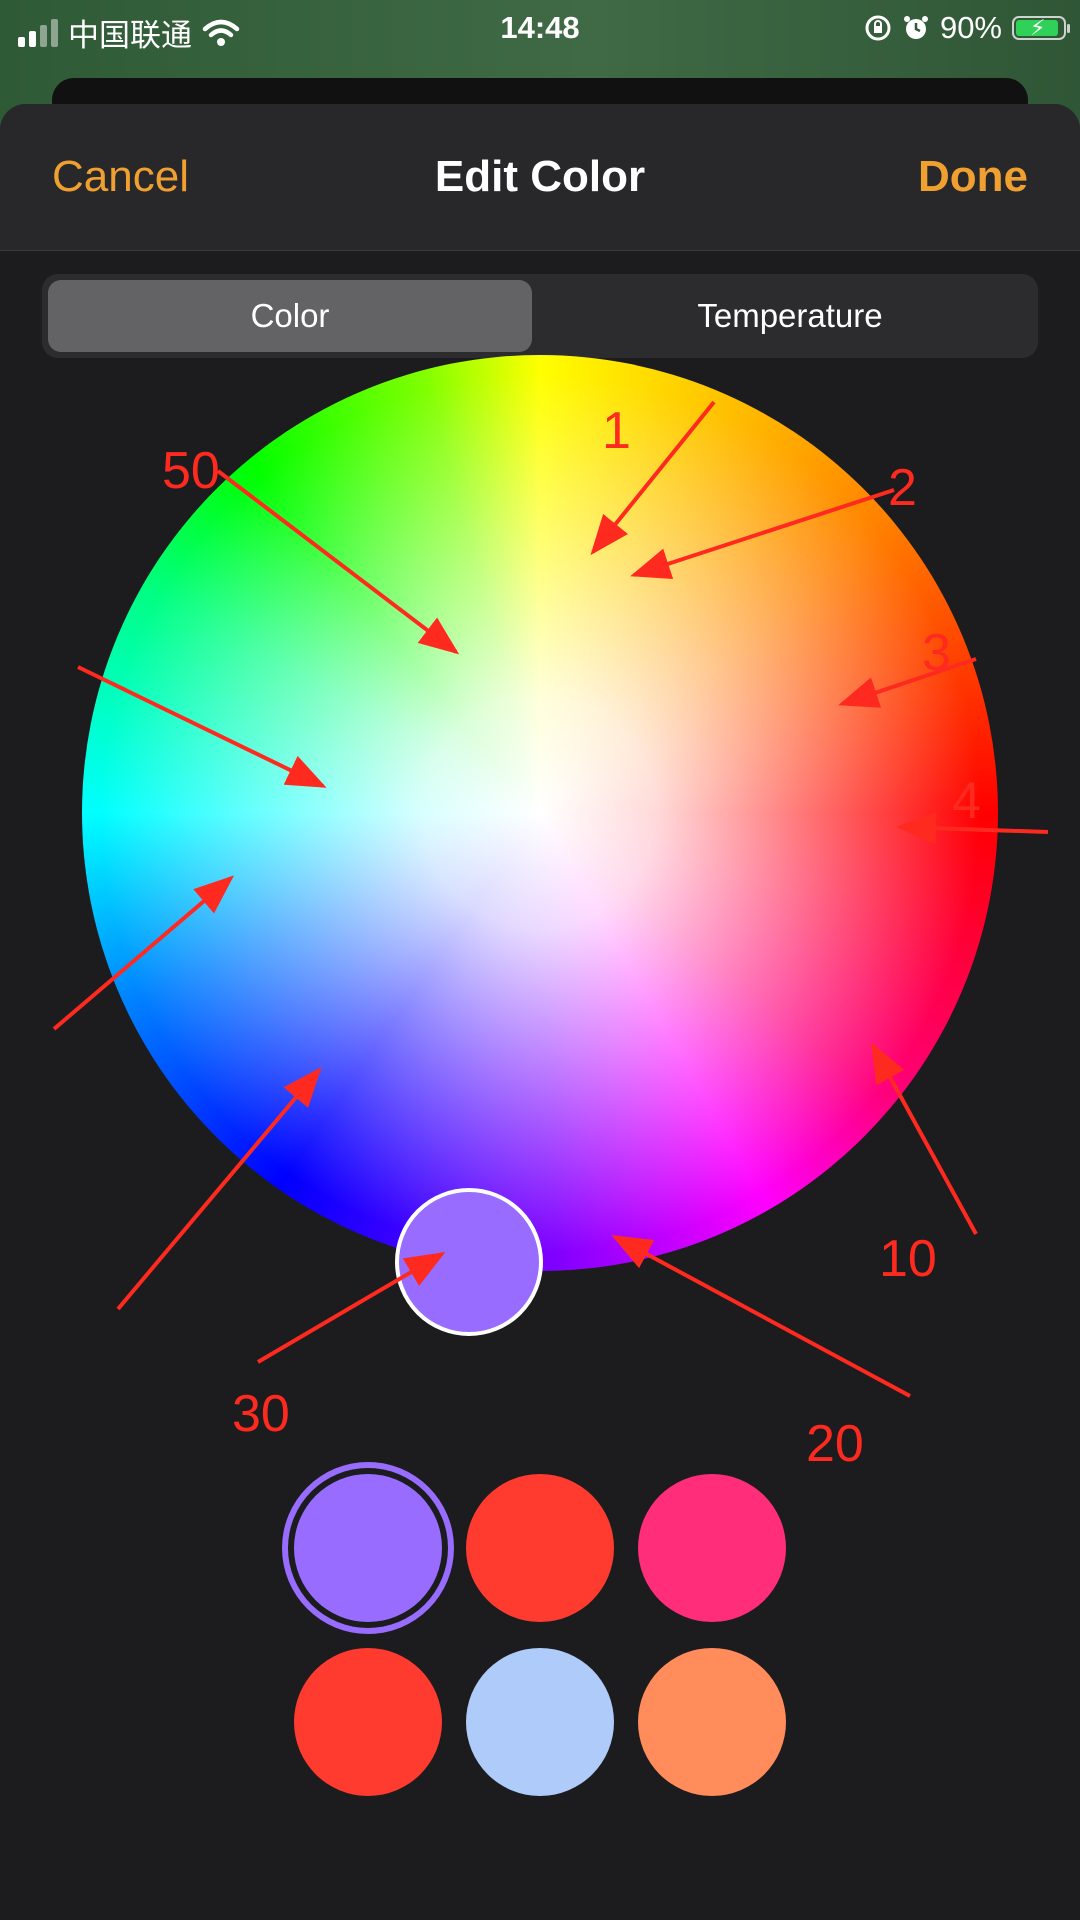 This screenshot has width=1080, height=1920. Describe the element at coordinates (290, 316) in the screenshot. I see `tab-color: Color` at that location.